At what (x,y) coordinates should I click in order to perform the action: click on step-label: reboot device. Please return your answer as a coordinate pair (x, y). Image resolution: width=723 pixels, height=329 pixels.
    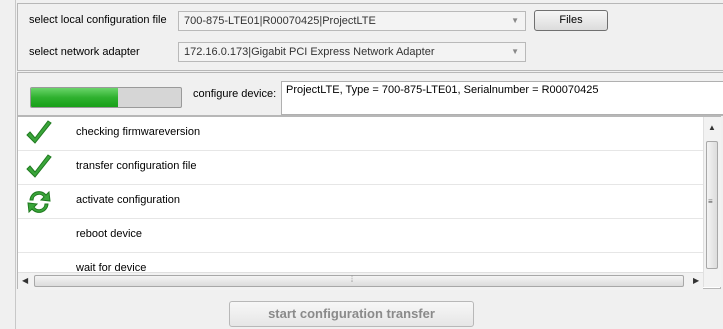
    Looking at the image, I should click on (109, 234).